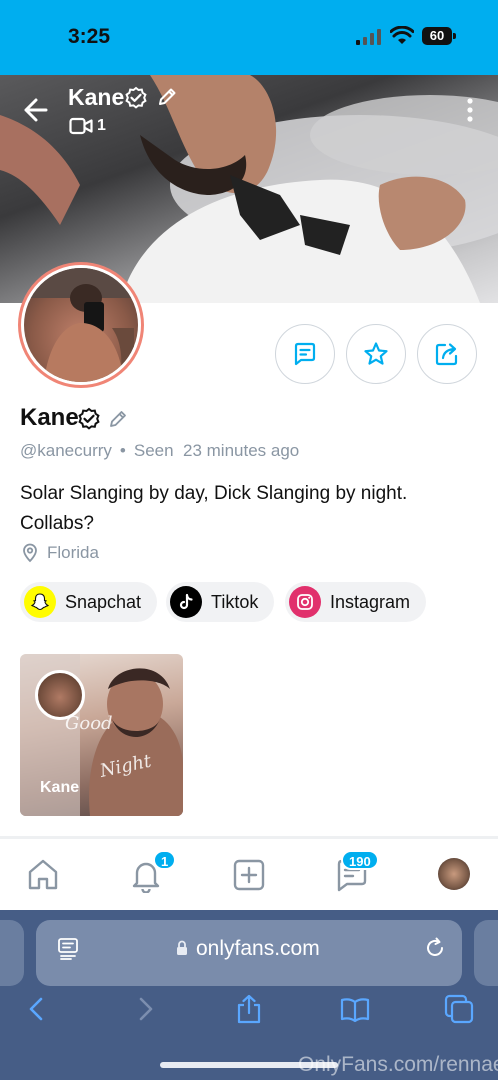 This screenshot has height=1080, width=498. What do you see at coordinates (43, 875) in the screenshot?
I see `home-icon` at bounding box center [43, 875].